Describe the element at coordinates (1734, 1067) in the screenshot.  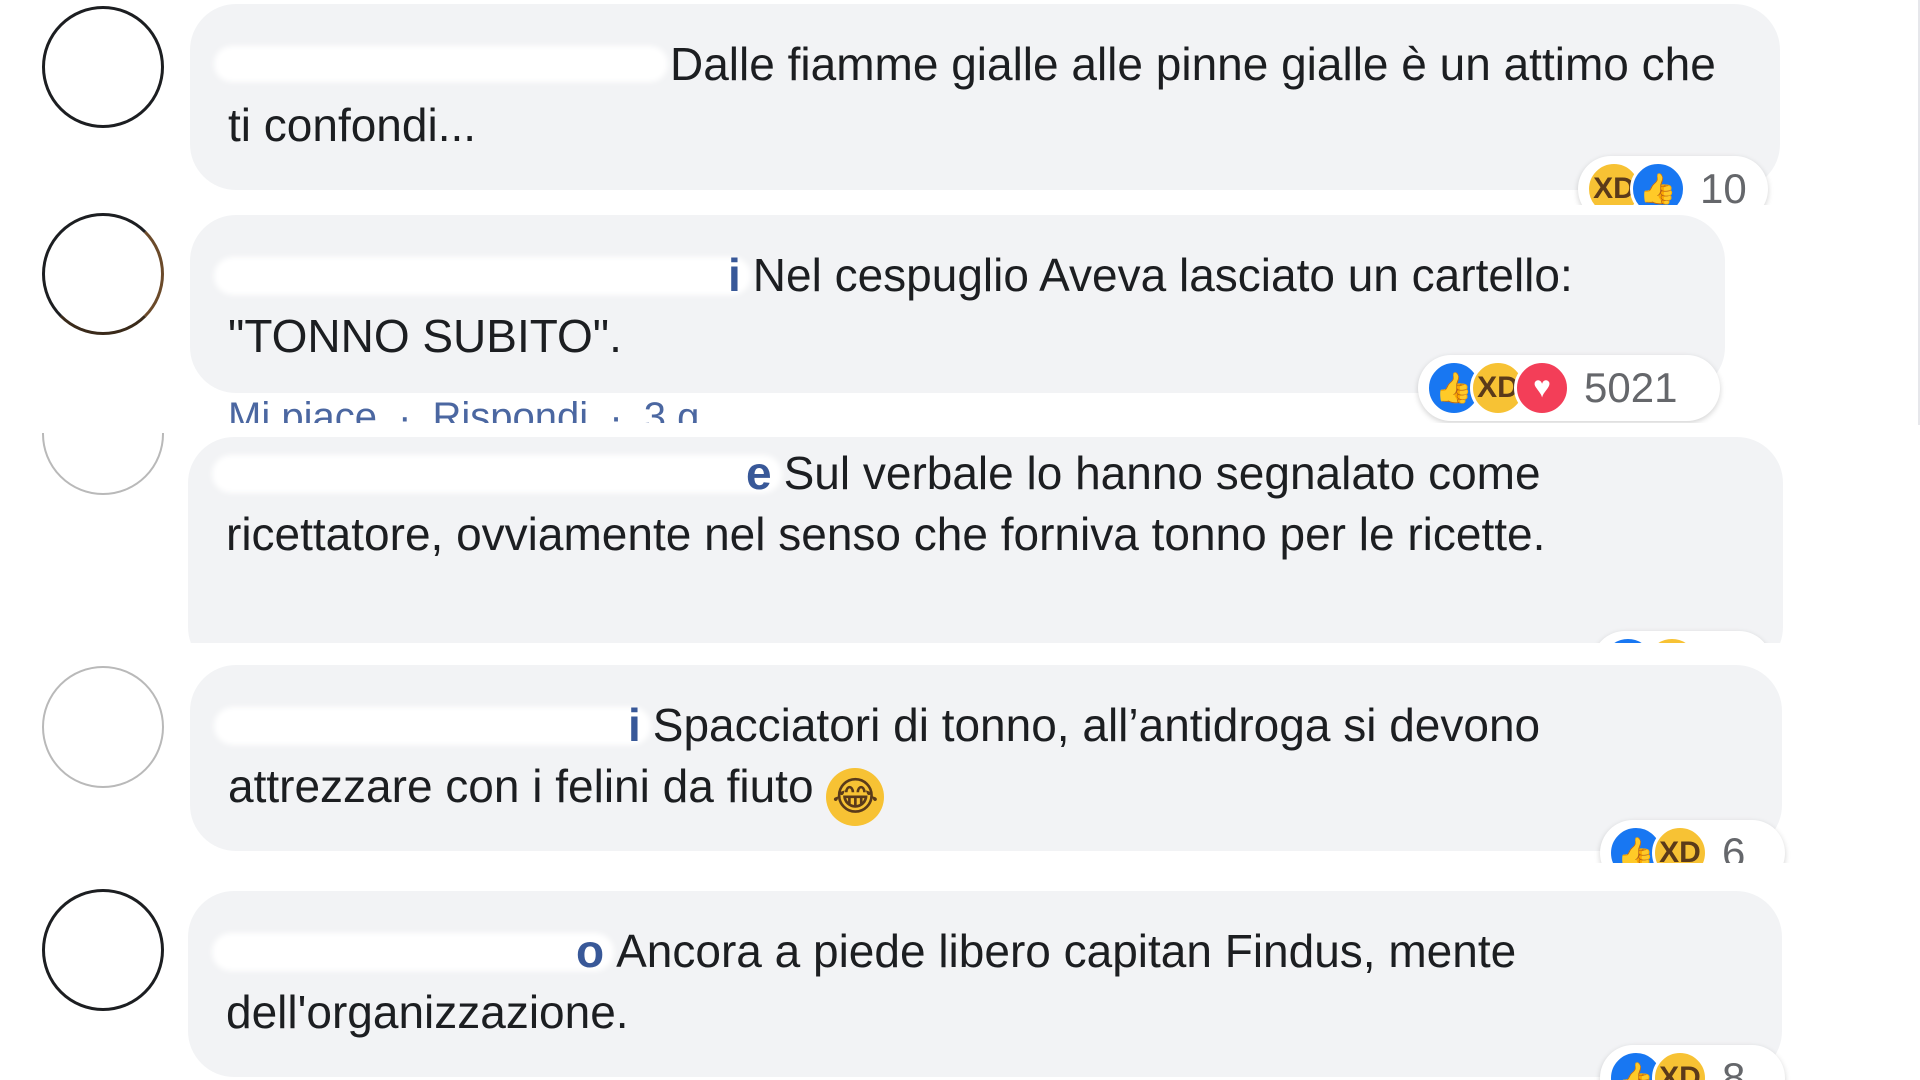
I see `reaction-count: 8` at that location.